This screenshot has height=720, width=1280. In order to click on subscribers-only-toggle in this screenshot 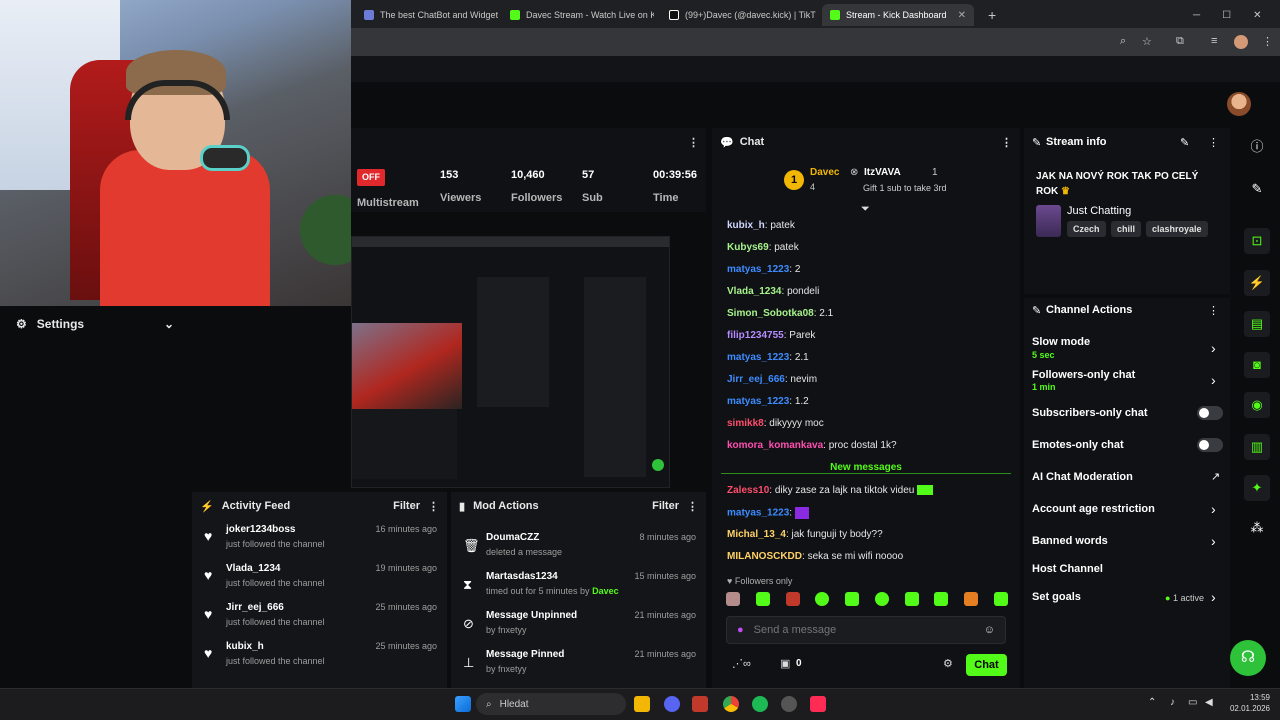, I will do `click(1210, 413)`.